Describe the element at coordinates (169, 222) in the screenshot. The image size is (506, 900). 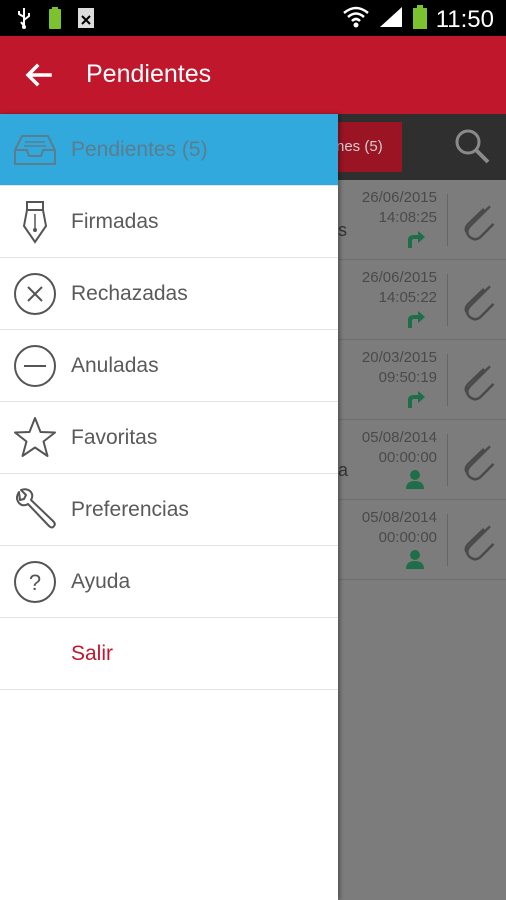
I see `drawer-item-firmadas: Firmadas` at that location.